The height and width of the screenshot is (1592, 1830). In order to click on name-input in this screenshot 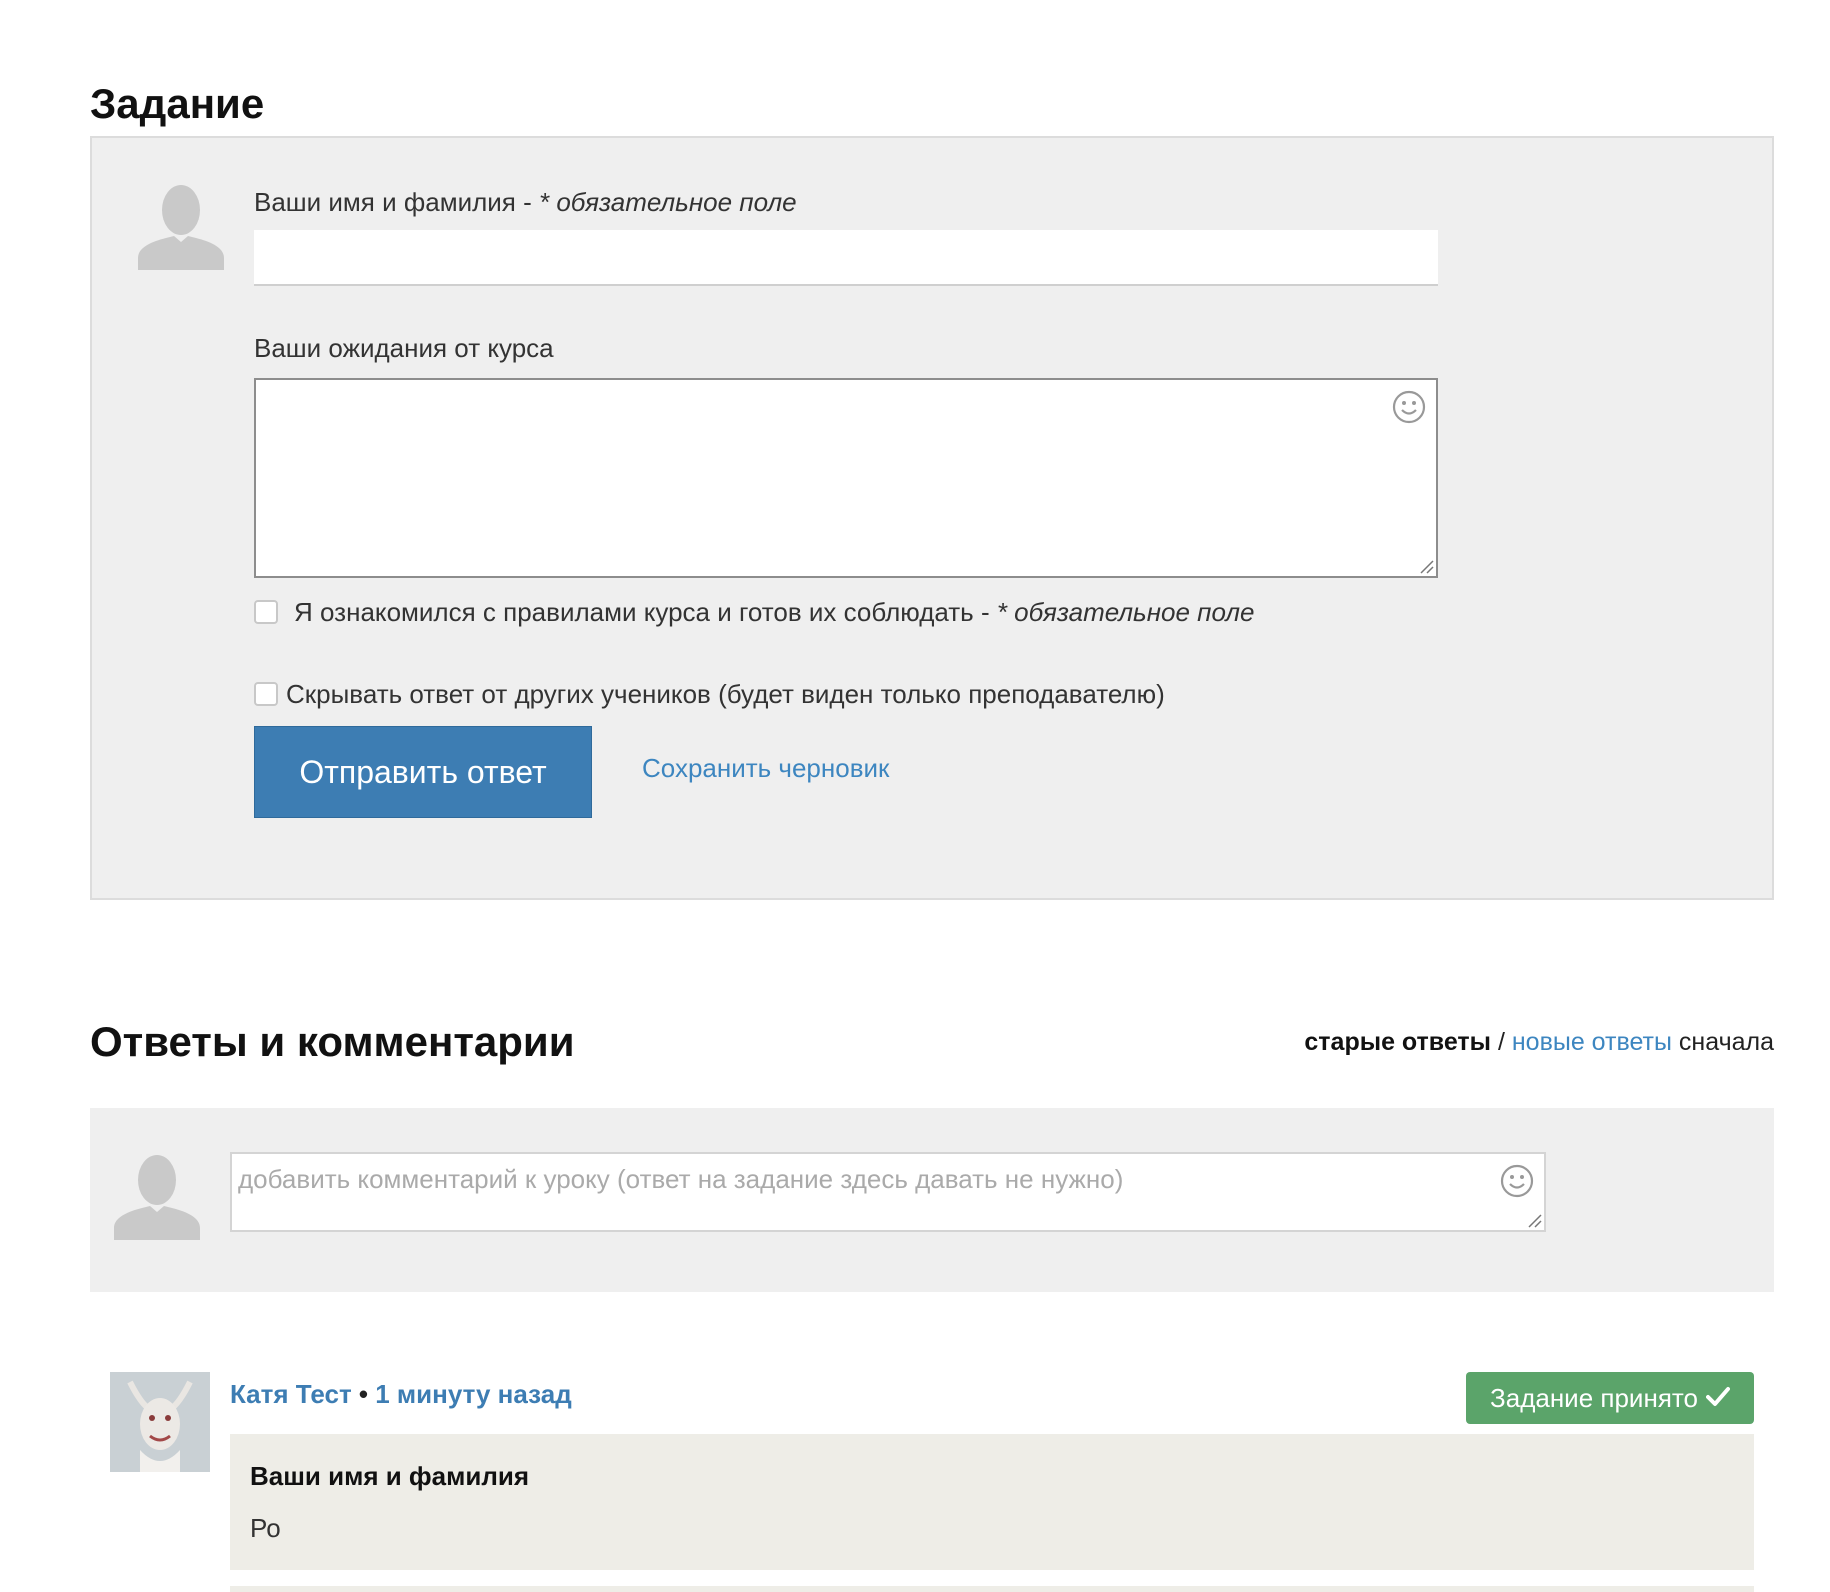, I will do `click(846, 258)`.